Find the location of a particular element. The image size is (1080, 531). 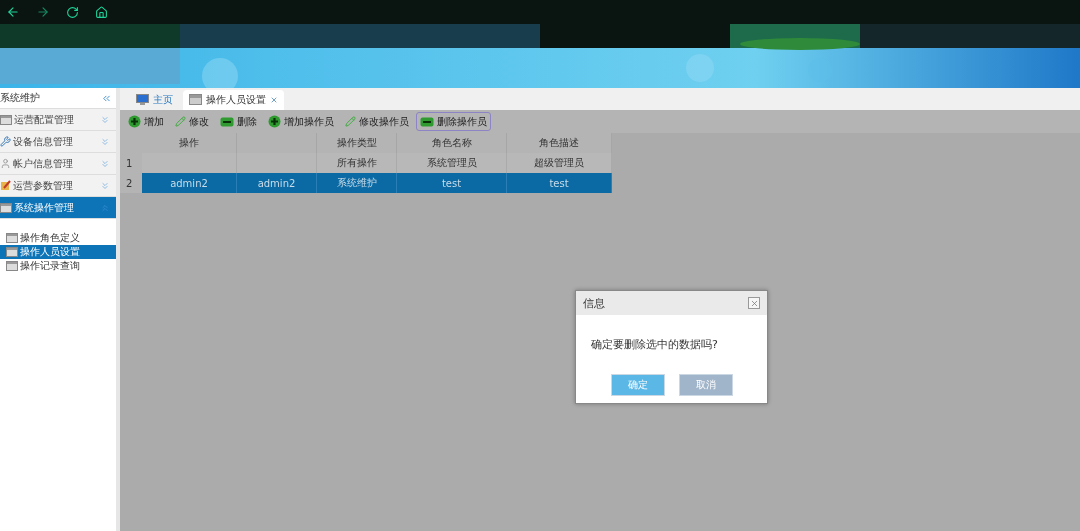

back-icon is located at coordinates (13, 12).